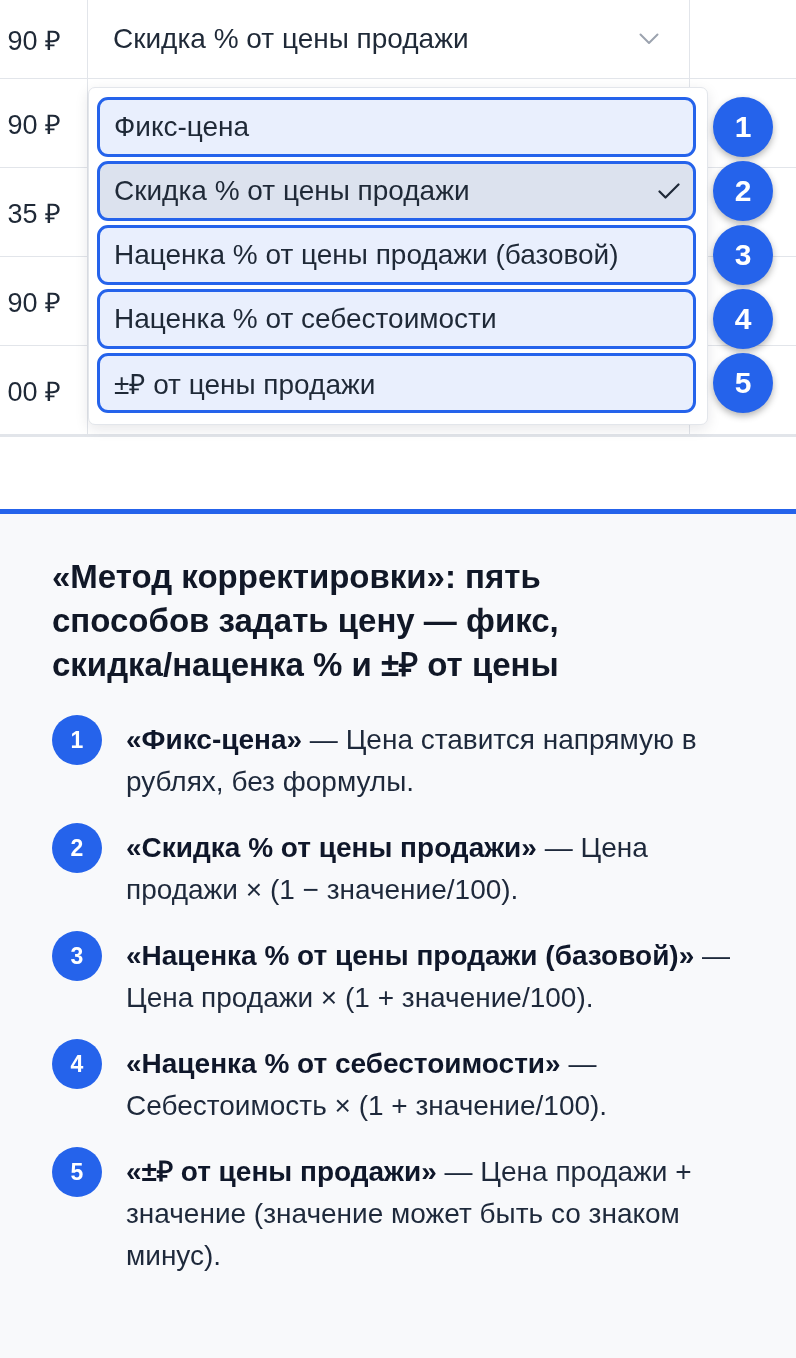  What do you see at coordinates (306, 621) in the screenshot?
I see `info-title: «Метод корректировки»: пять способов задать цену — фикс, скидка/наценка % и ±₽ от цены` at bounding box center [306, 621].